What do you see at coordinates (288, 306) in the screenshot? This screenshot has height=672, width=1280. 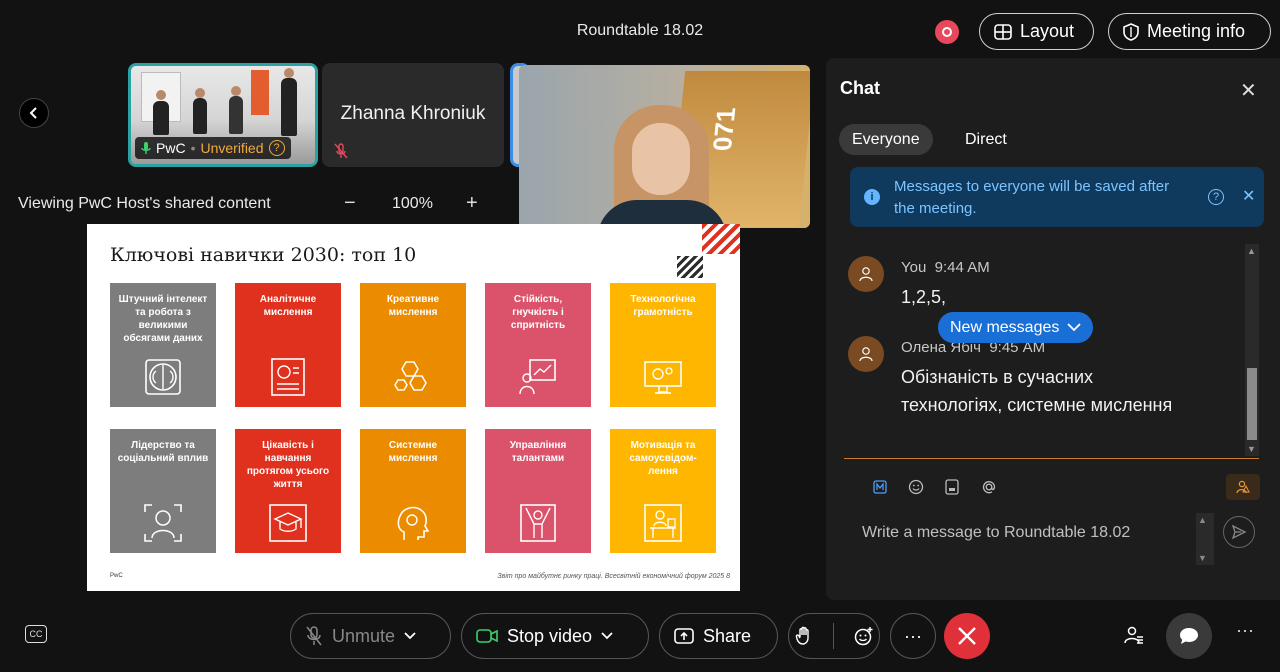 I see `skill-label: Аналітичне мислення` at bounding box center [288, 306].